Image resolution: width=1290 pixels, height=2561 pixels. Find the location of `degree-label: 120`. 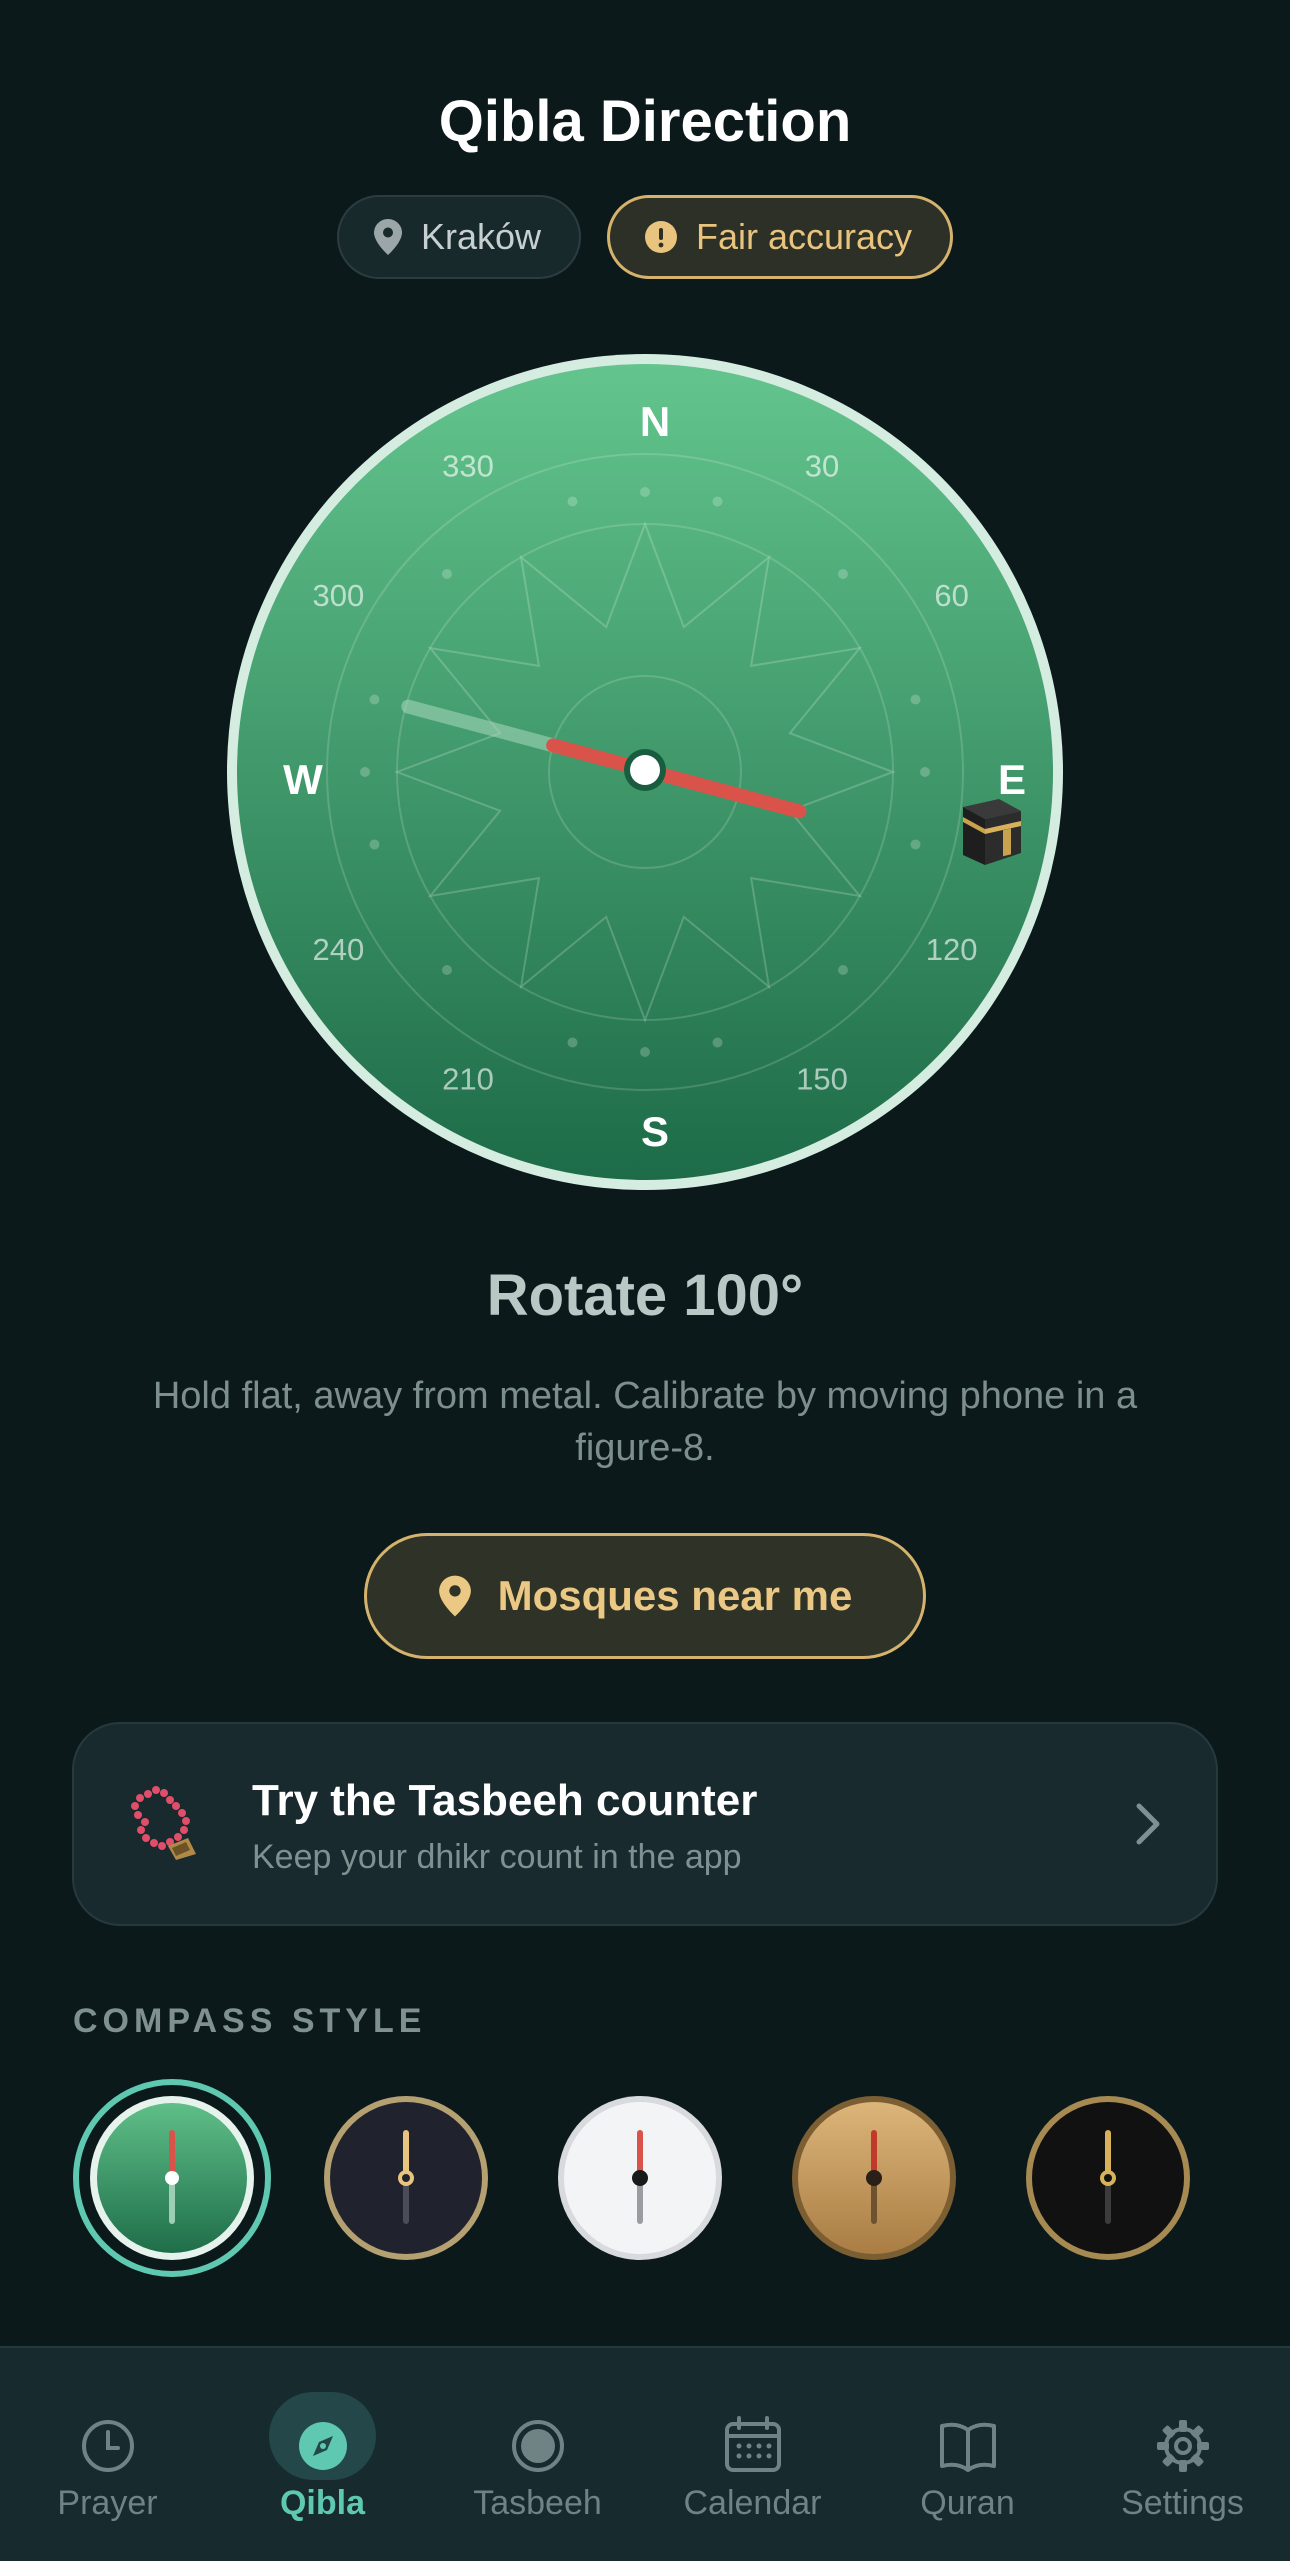

degree-label: 120 is located at coordinates (952, 949).